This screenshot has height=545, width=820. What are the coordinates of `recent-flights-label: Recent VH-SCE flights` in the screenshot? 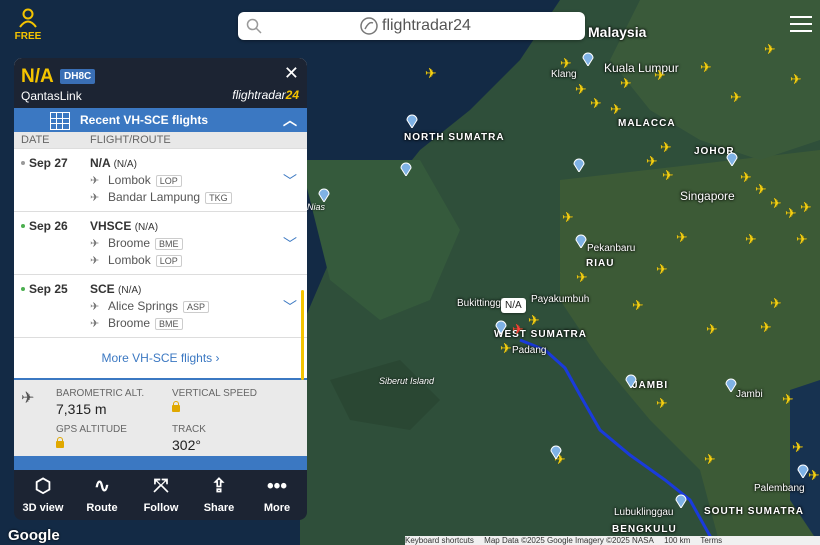 It's located at (144, 120).